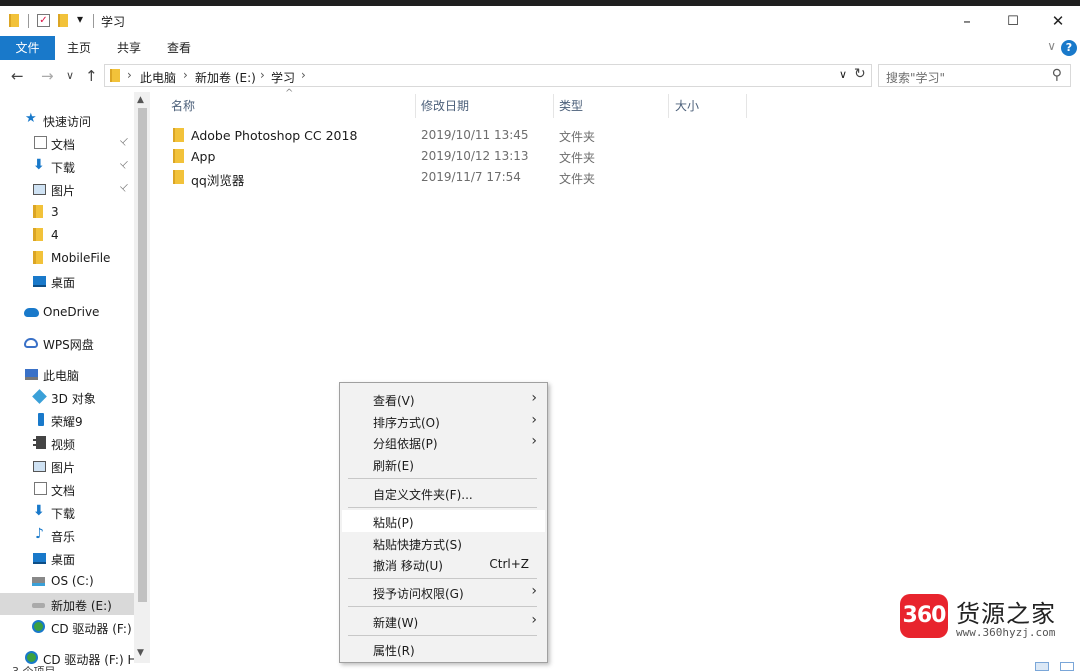 This screenshot has width=1080, height=671. What do you see at coordinates (72, 581) in the screenshot?
I see `sidebar-item-label: OS (C:)` at bounding box center [72, 581].